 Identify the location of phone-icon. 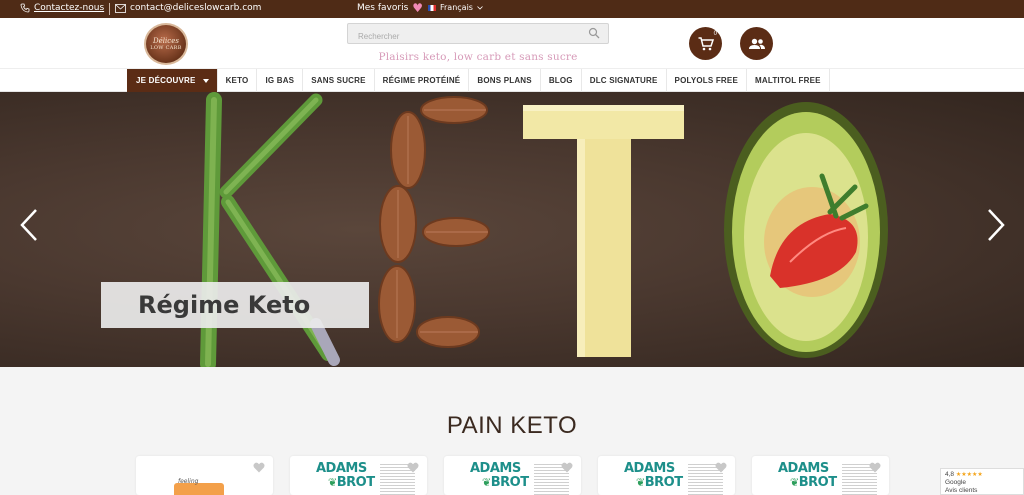
(25, 8).